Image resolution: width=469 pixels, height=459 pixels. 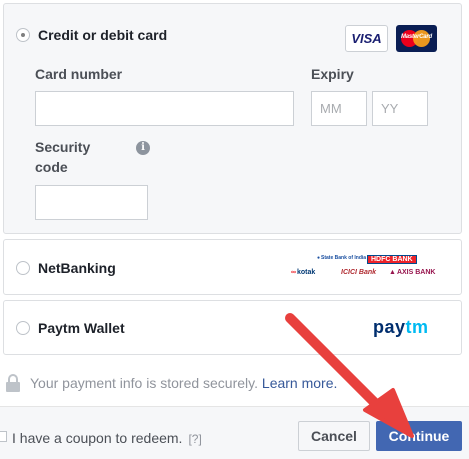 I want to click on security-code-label-line2: code, so click(x=51, y=167).